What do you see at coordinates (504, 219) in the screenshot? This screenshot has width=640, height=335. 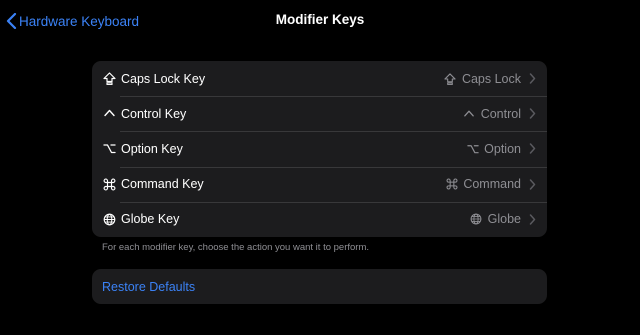 I see `row-value: Globe` at bounding box center [504, 219].